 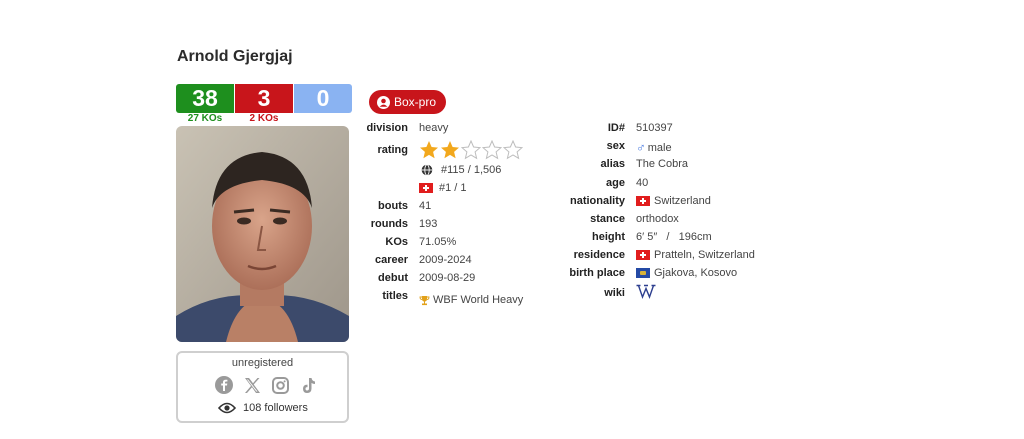 What do you see at coordinates (280, 385) in the screenshot?
I see `instagram-icon` at bounding box center [280, 385].